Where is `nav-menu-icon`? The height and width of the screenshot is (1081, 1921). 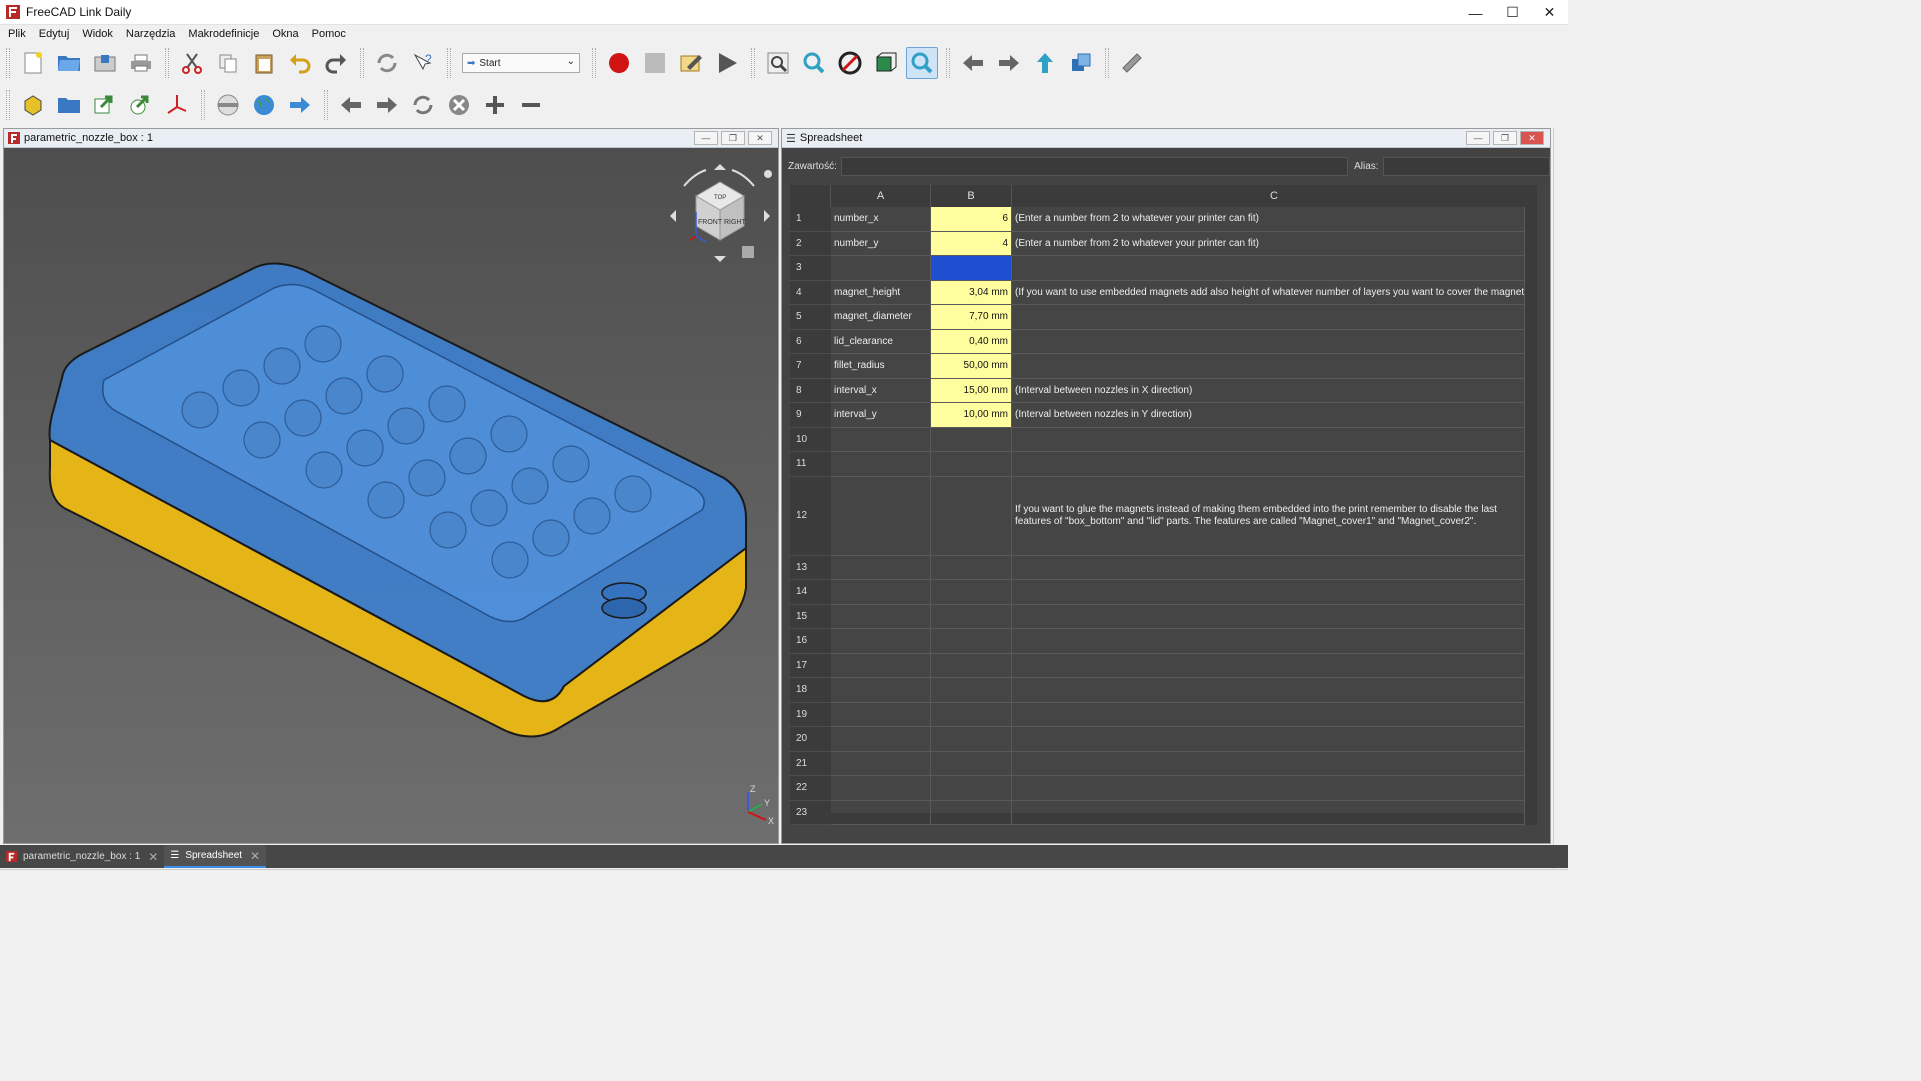 nav-menu-icon is located at coordinates (768, 174).